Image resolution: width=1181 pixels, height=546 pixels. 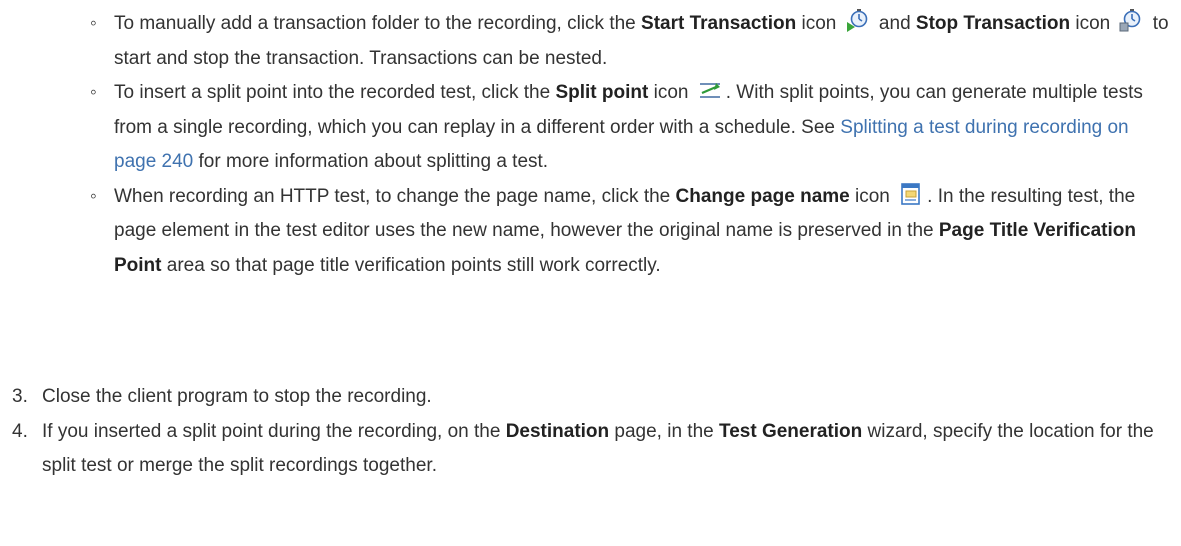 What do you see at coordinates (602, 92) in the screenshot?
I see `bold-split-point: Split point` at bounding box center [602, 92].